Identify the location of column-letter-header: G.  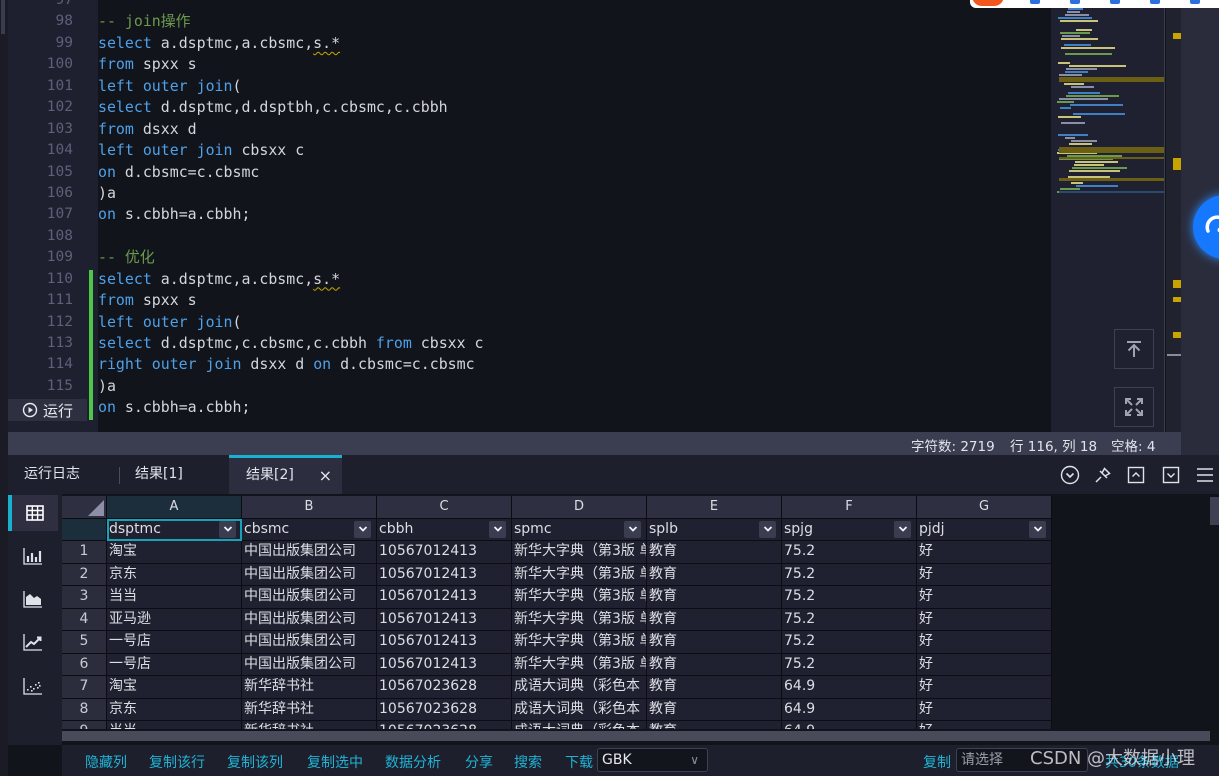
(984, 507).